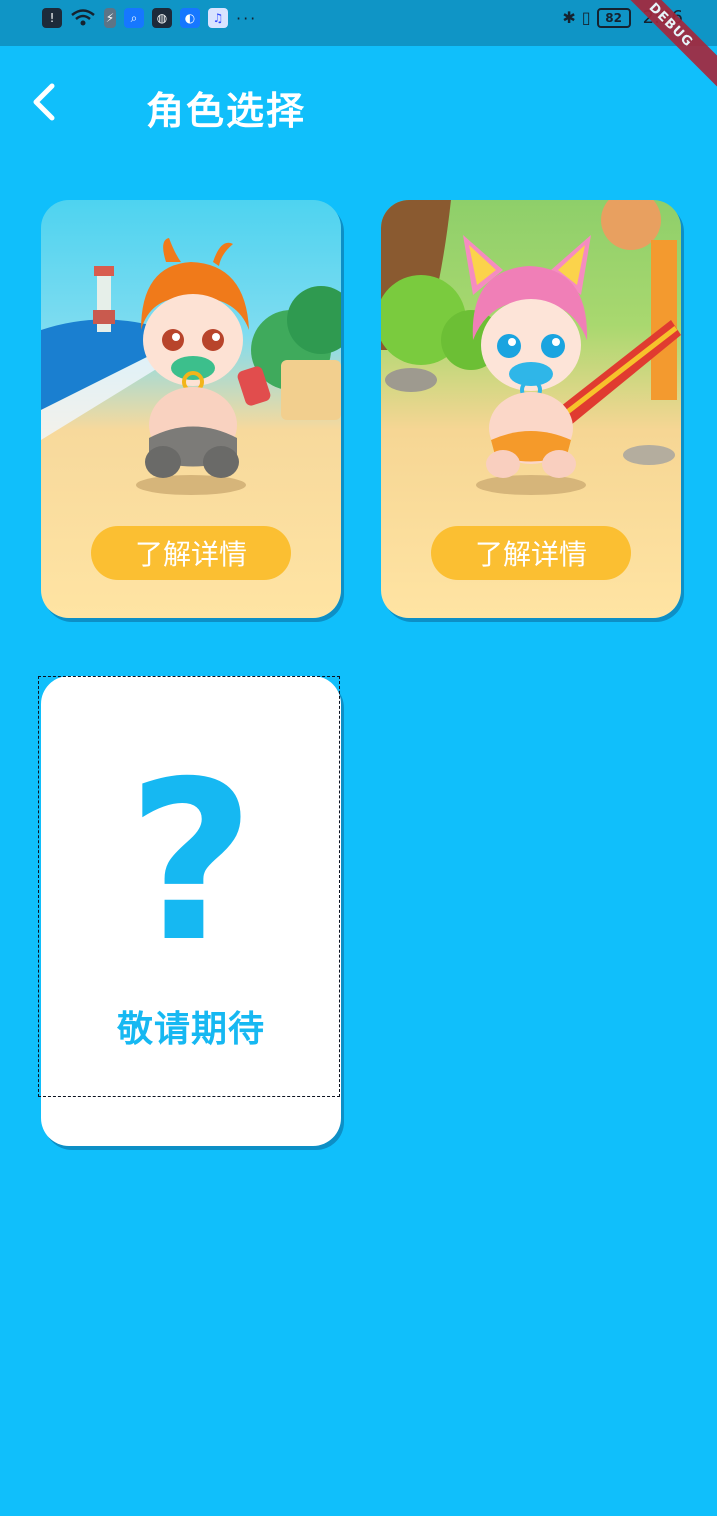  I want to click on detail-button-girl: 了解详情, so click(531, 553).